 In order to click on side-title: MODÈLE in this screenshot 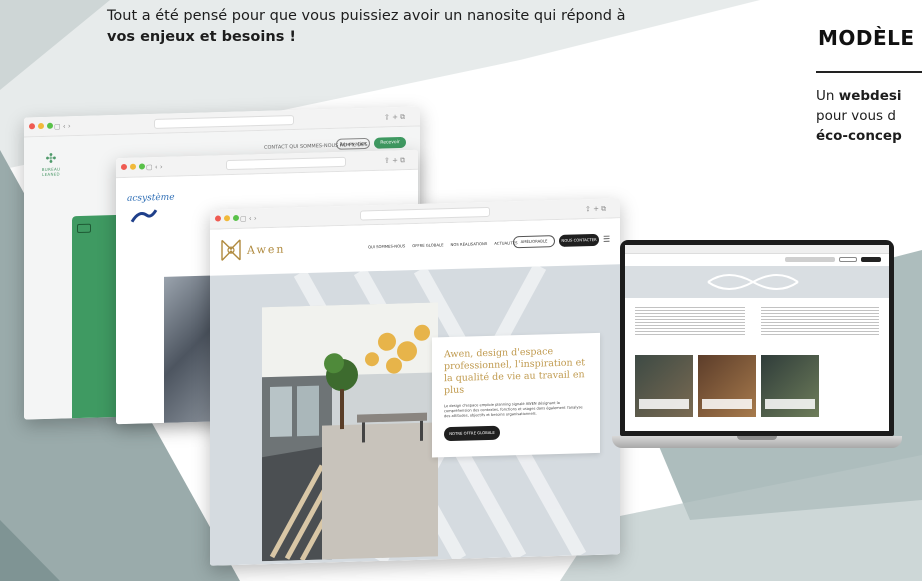, I will do `click(866, 38)`.